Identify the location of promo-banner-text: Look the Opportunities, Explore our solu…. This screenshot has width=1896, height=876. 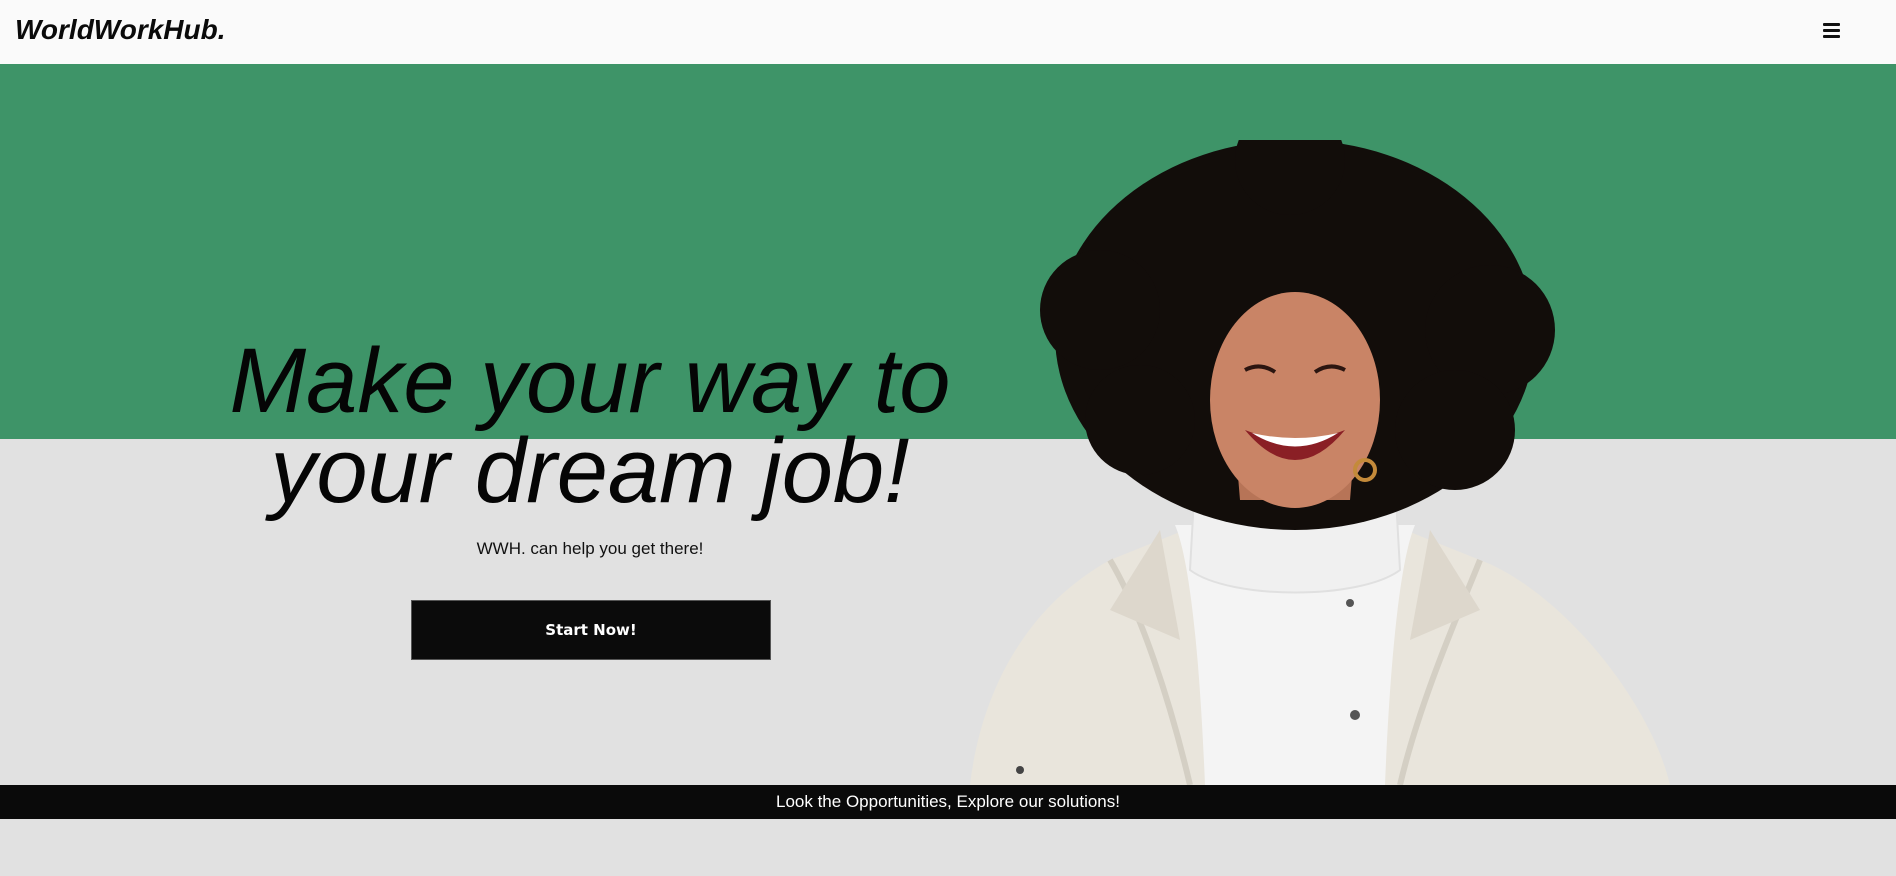
(948, 802).